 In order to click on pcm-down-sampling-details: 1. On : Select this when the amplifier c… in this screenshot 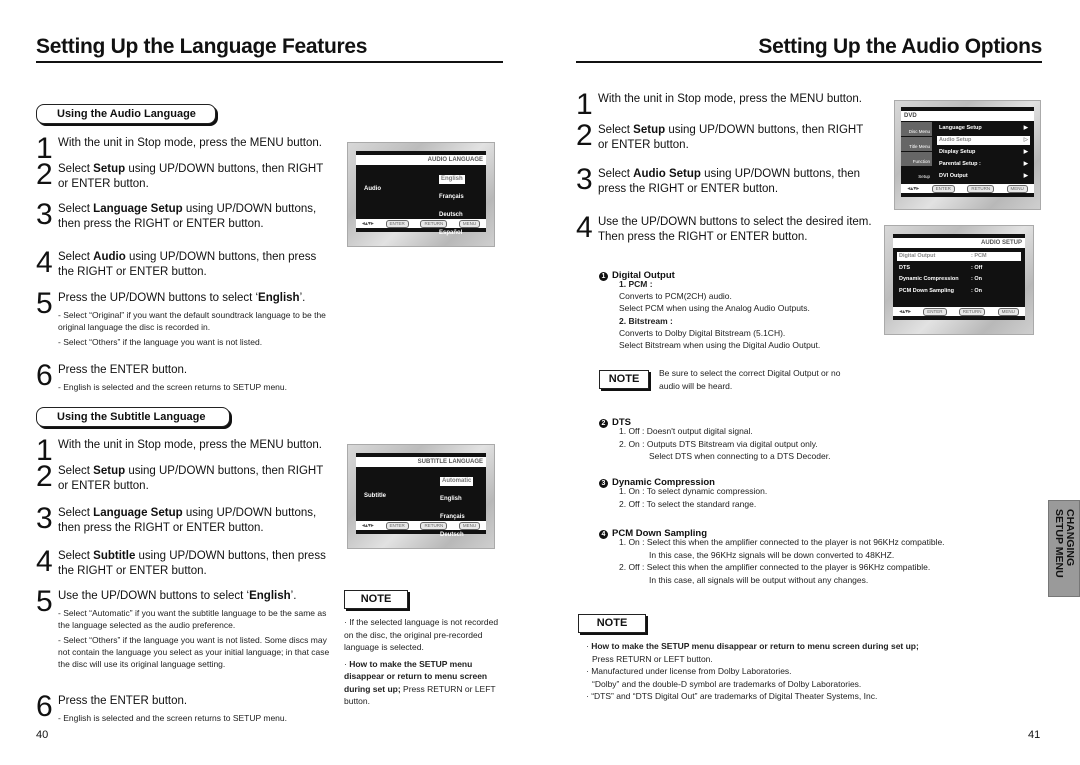, I will do `click(782, 561)`.